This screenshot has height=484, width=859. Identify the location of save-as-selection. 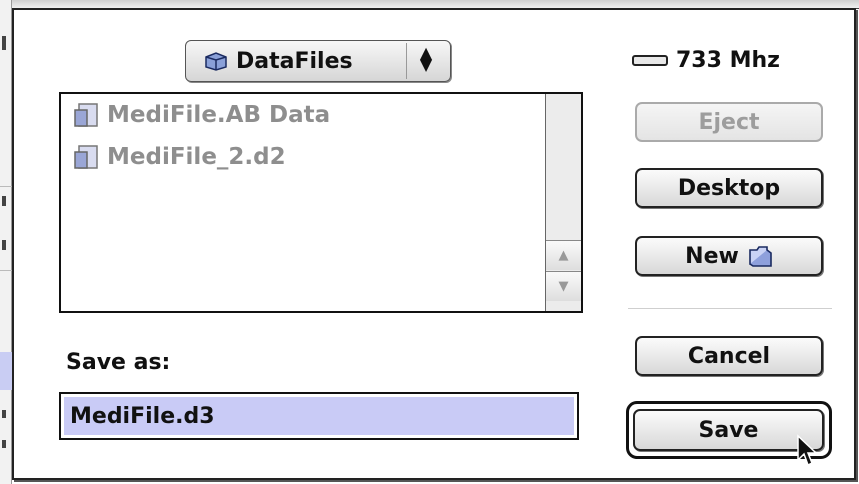
(319, 416).